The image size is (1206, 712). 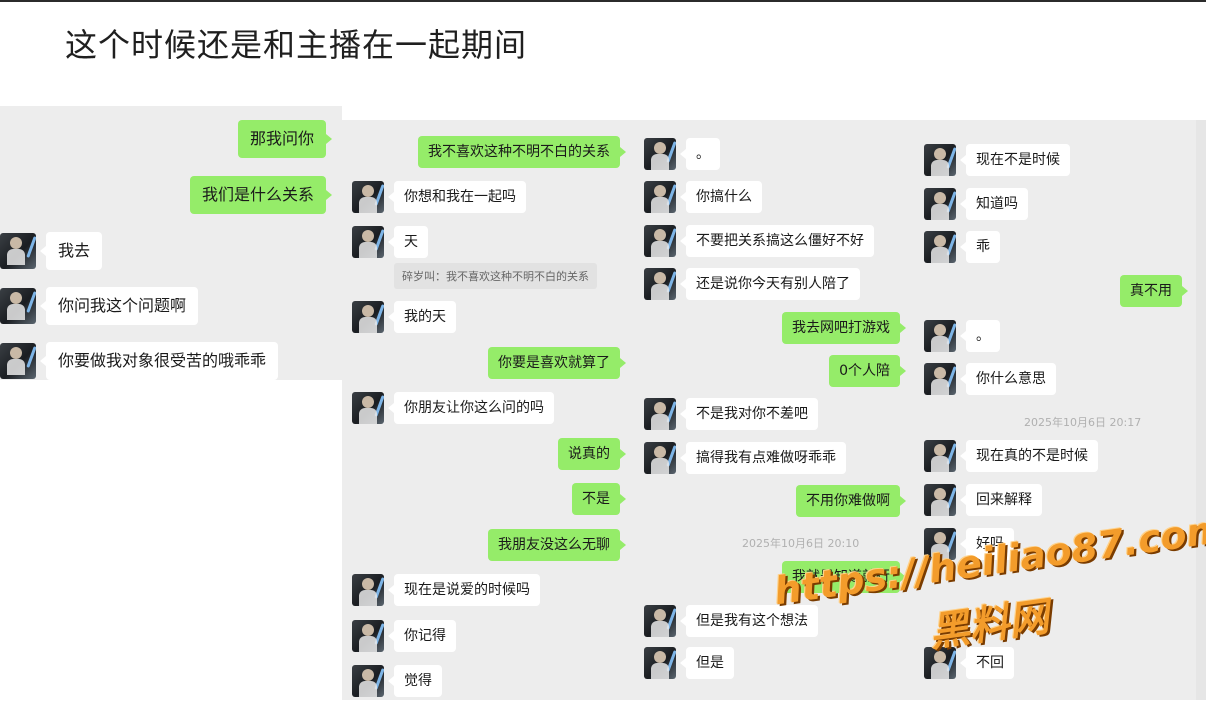 I want to click on message-received: 你朋友让你这么问的吗, so click(x=453, y=408).